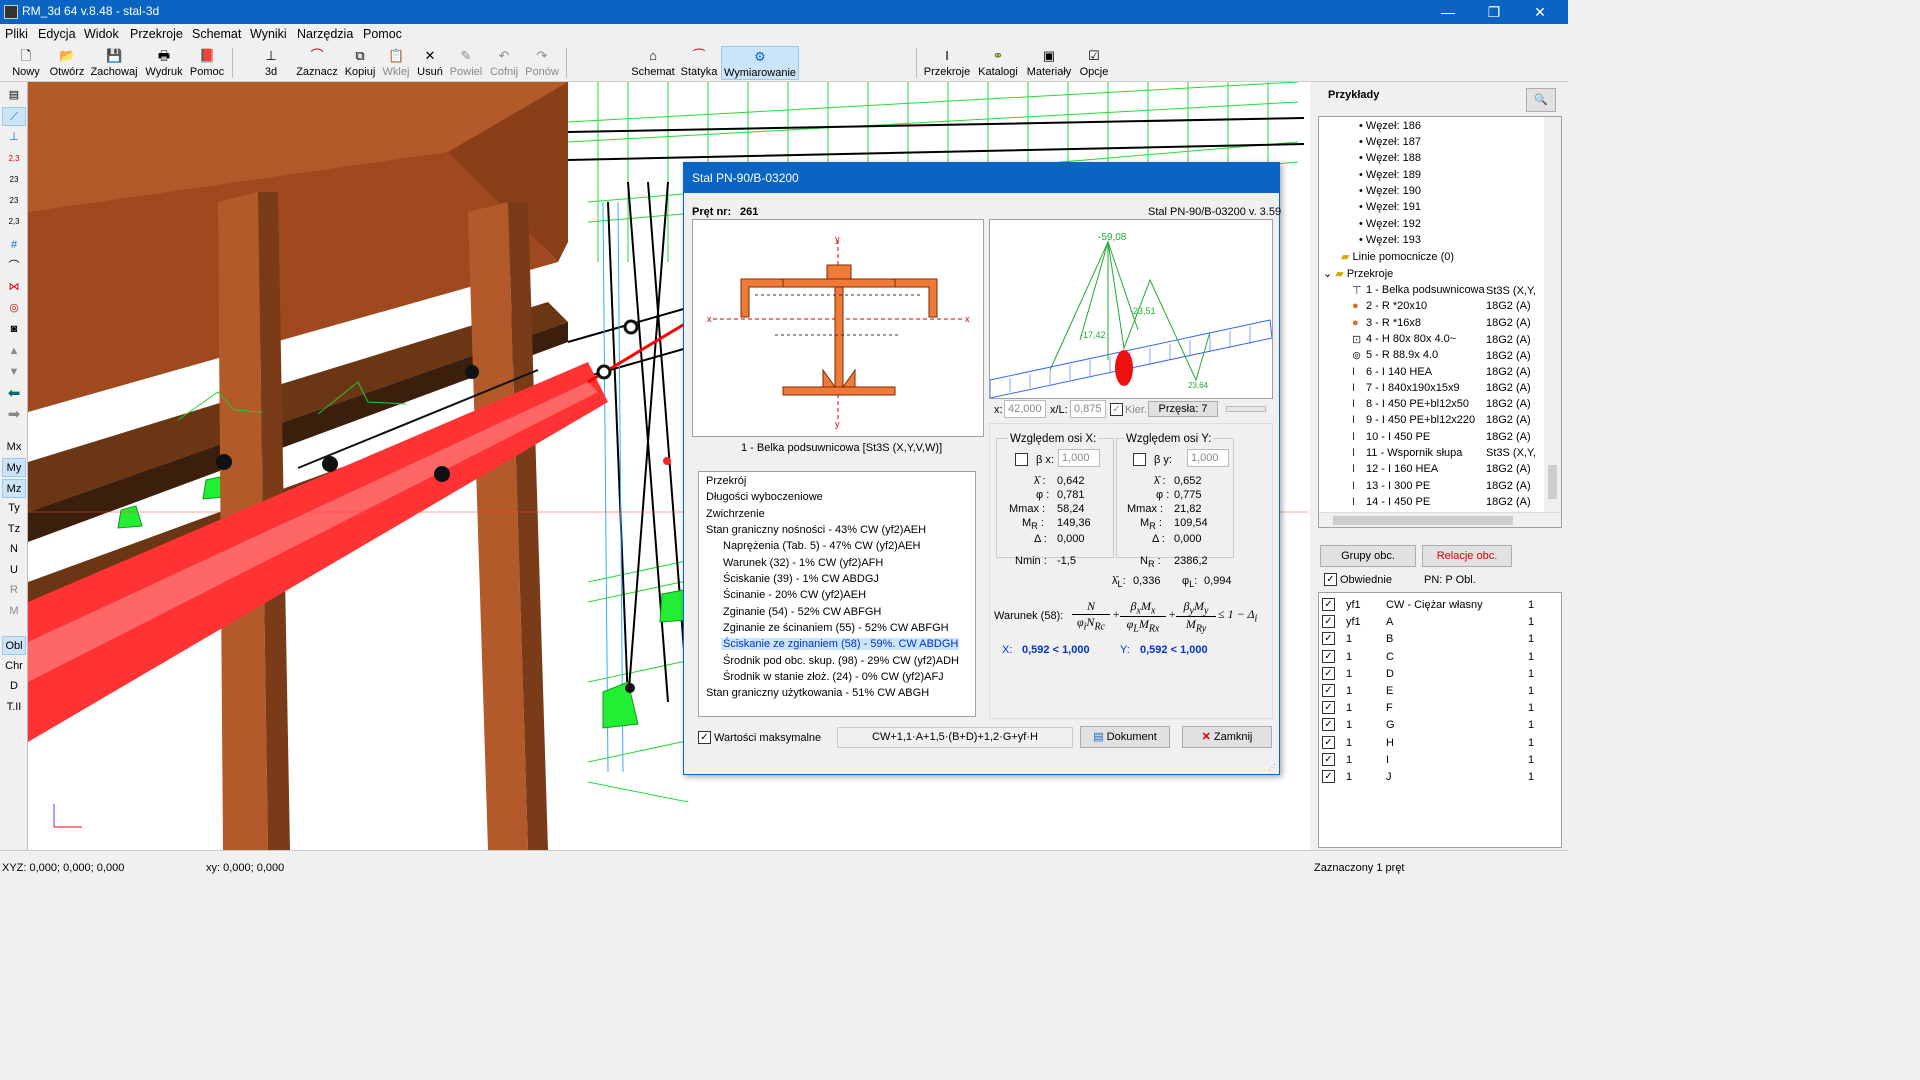 This screenshot has height=1080, width=1920. I want to click on target-icon: ◎, so click(14, 308).